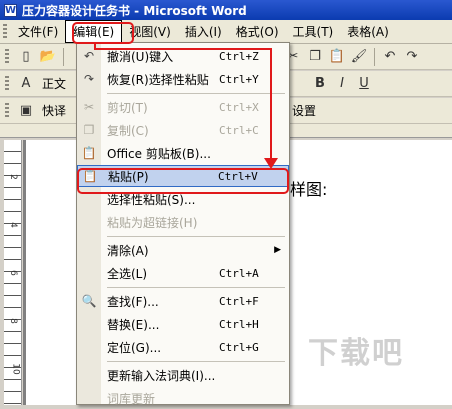 The image size is (452, 409). Describe the element at coordinates (271, 163) in the screenshot. I see `annotation-arrow-icon` at that location.